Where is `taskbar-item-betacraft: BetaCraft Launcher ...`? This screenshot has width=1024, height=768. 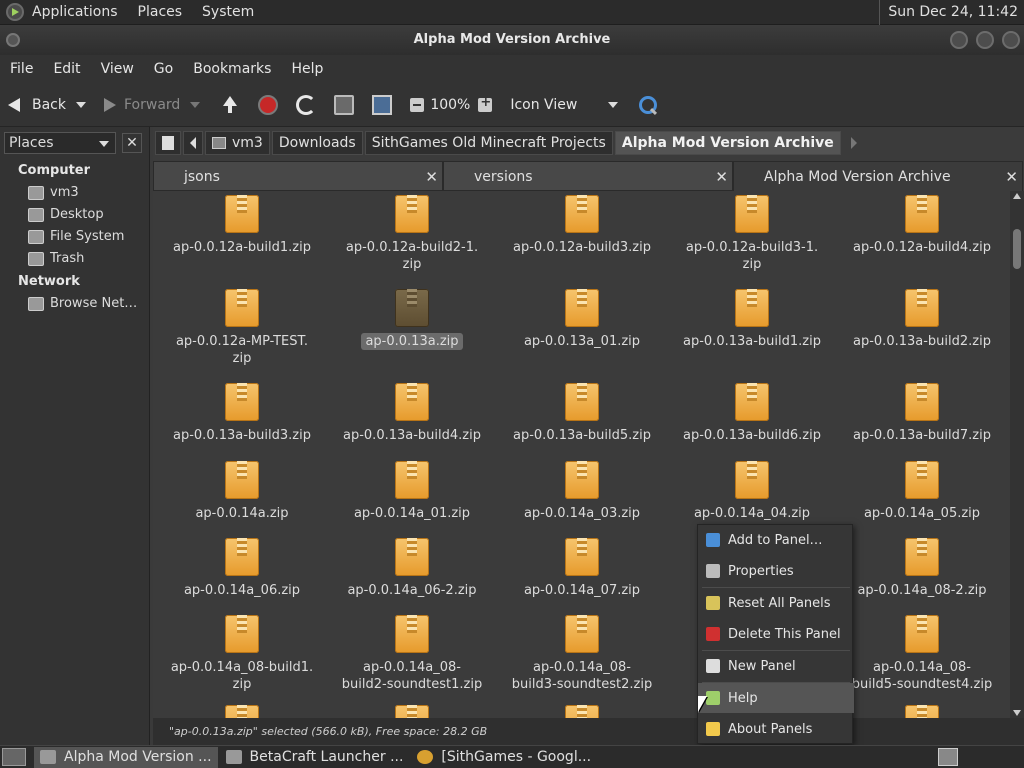
taskbar-item-betacraft: BetaCraft Launcher ... is located at coordinates (315, 757).